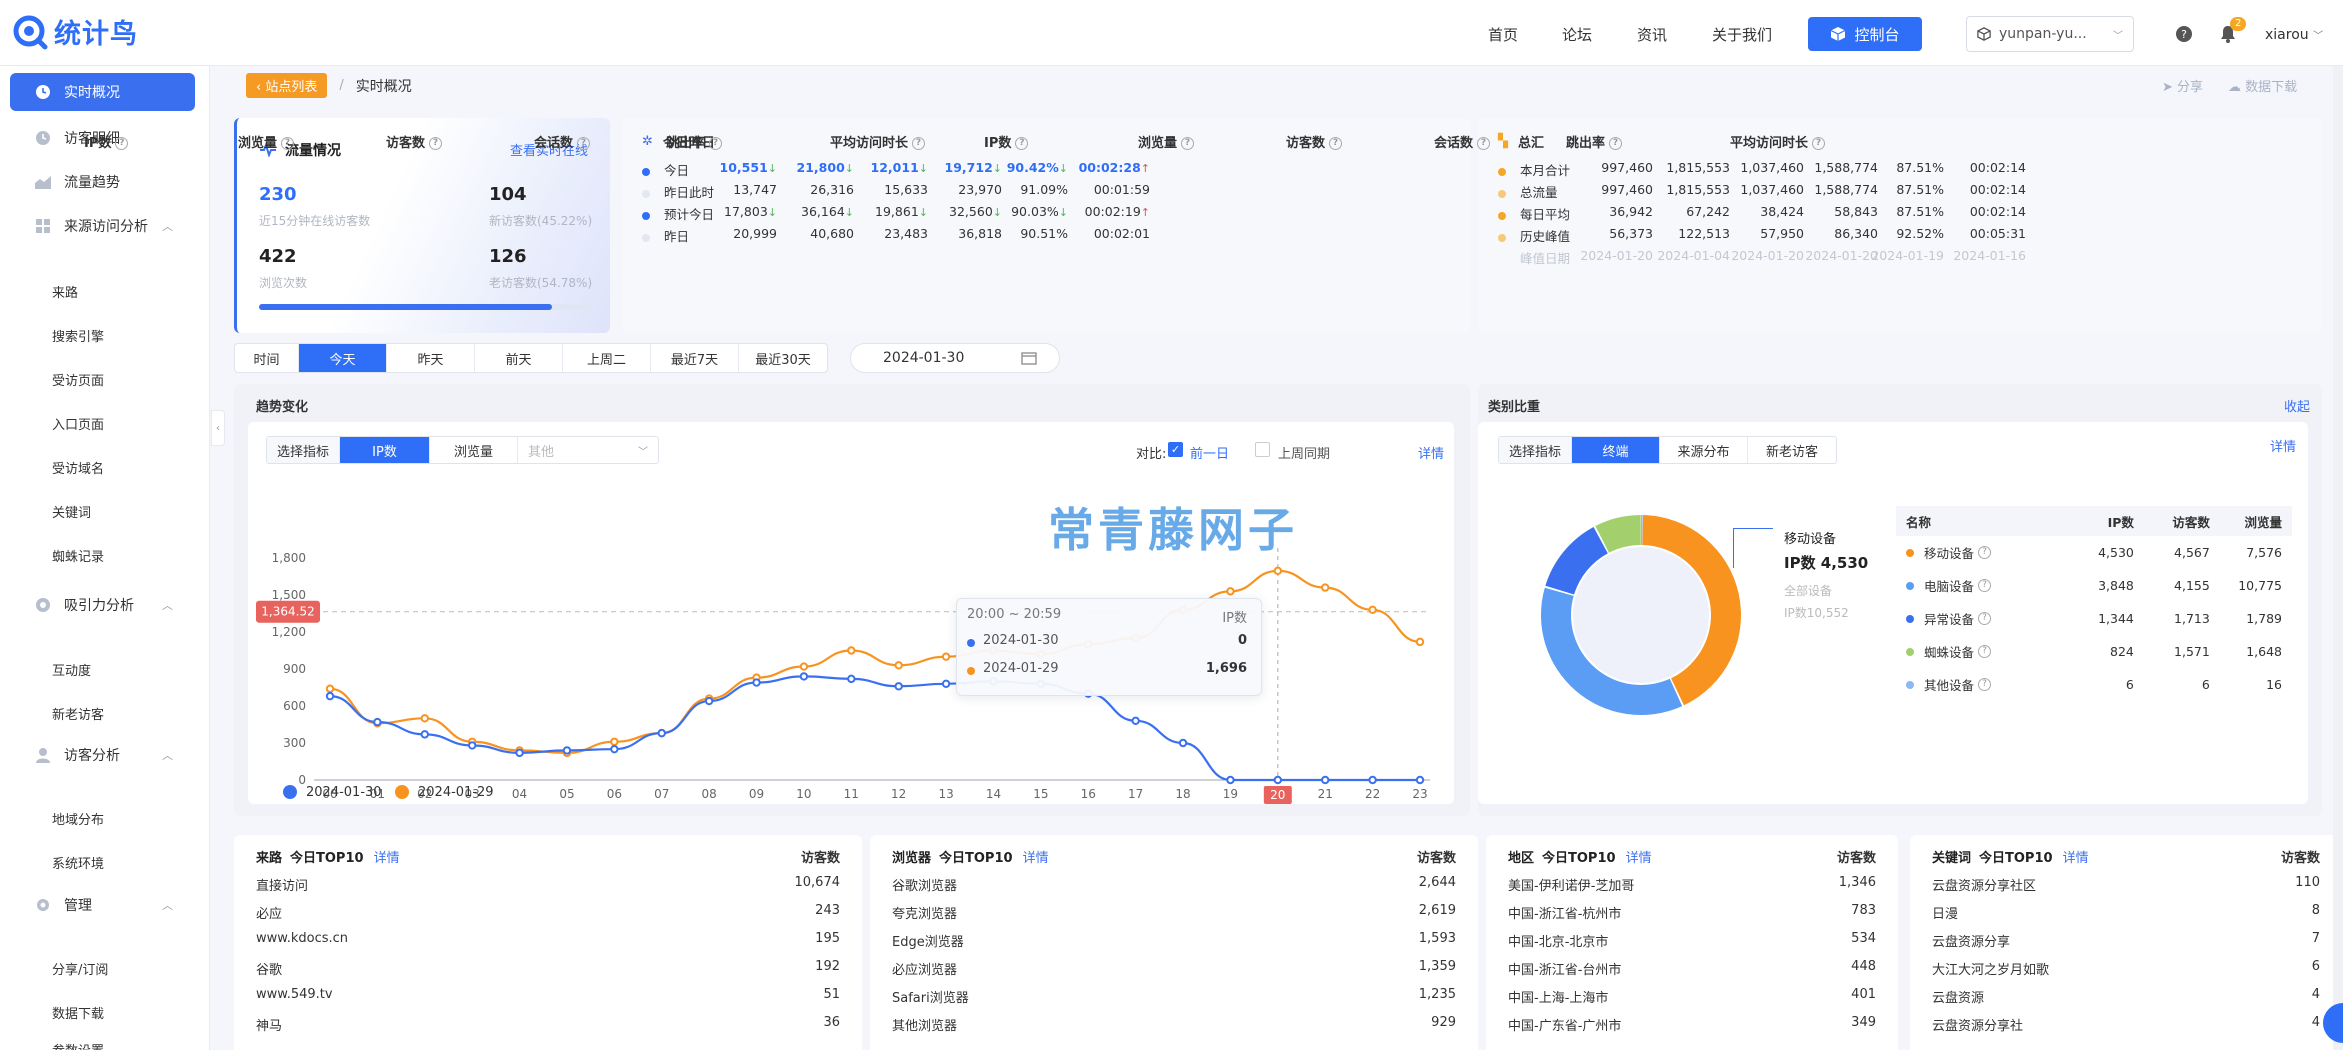 This screenshot has width=2343, height=1050. Describe the element at coordinates (1692, 996) in the screenshot. I see `list-item: 中国-上海-上海市 401` at that location.